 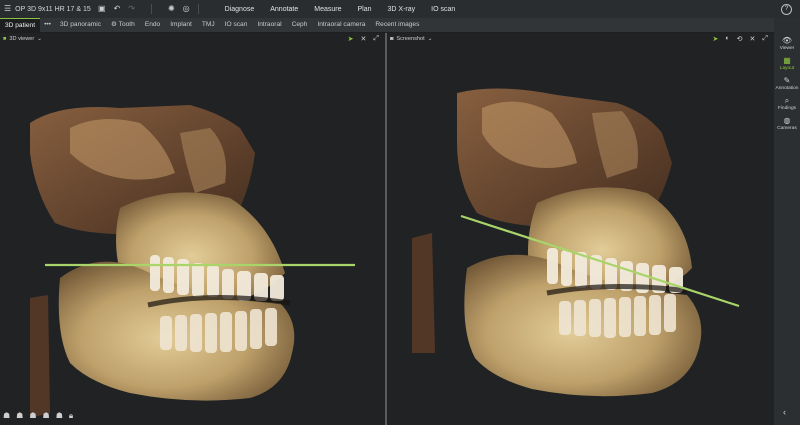 What do you see at coordinates (102, 9) in the screenshot?
I see `save-icon: ▣` at bounding box center [102, 9].